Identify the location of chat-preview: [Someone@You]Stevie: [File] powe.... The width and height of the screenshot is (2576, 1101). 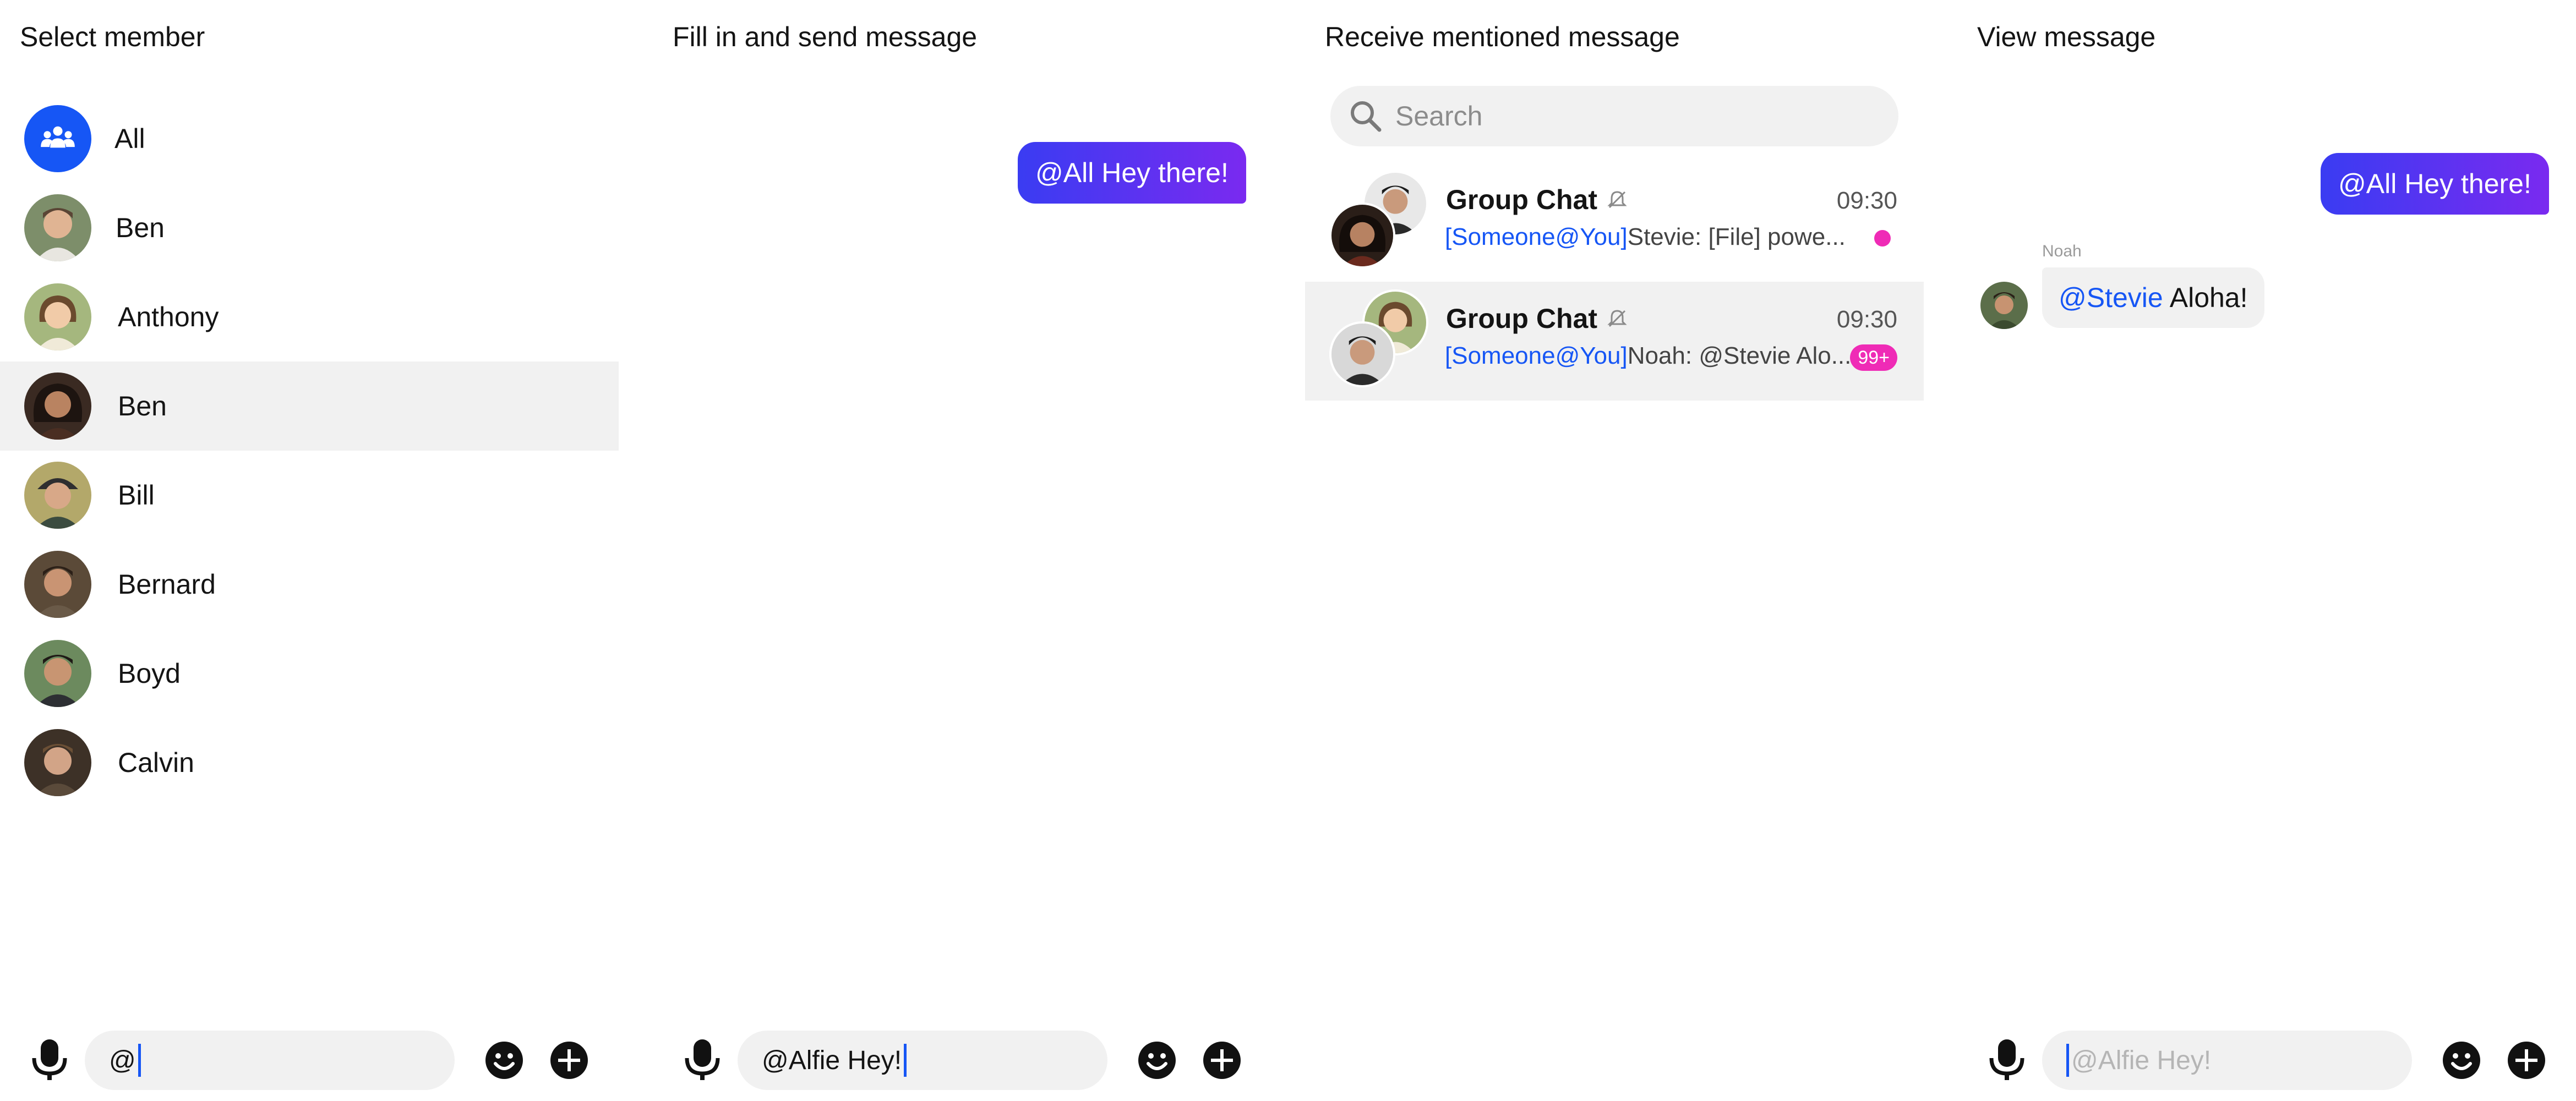
(1646, 237).